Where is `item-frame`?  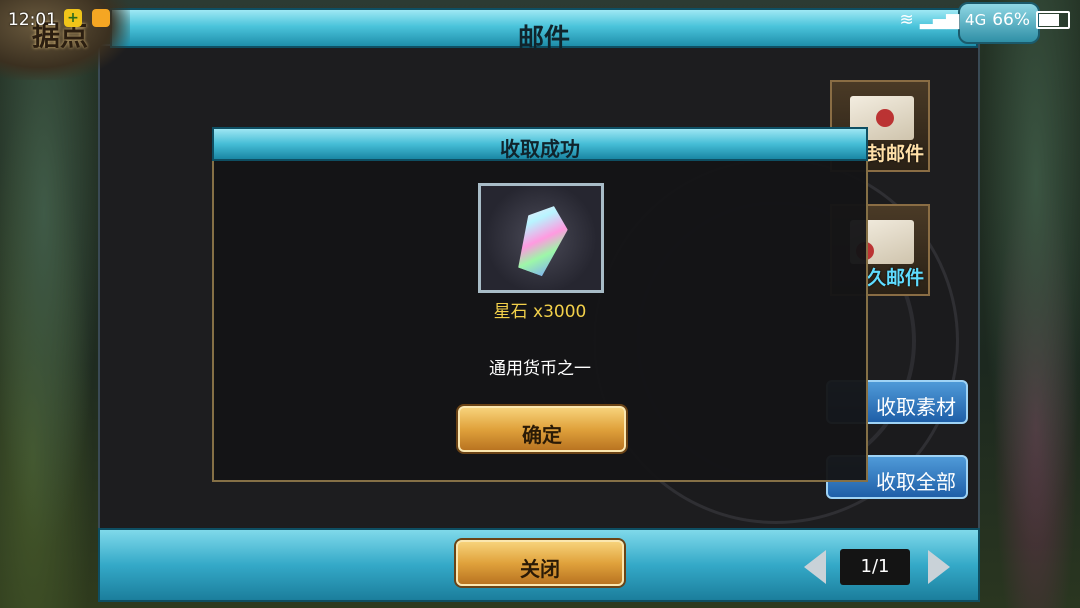 item-frame is located at coordinates (541, 238).